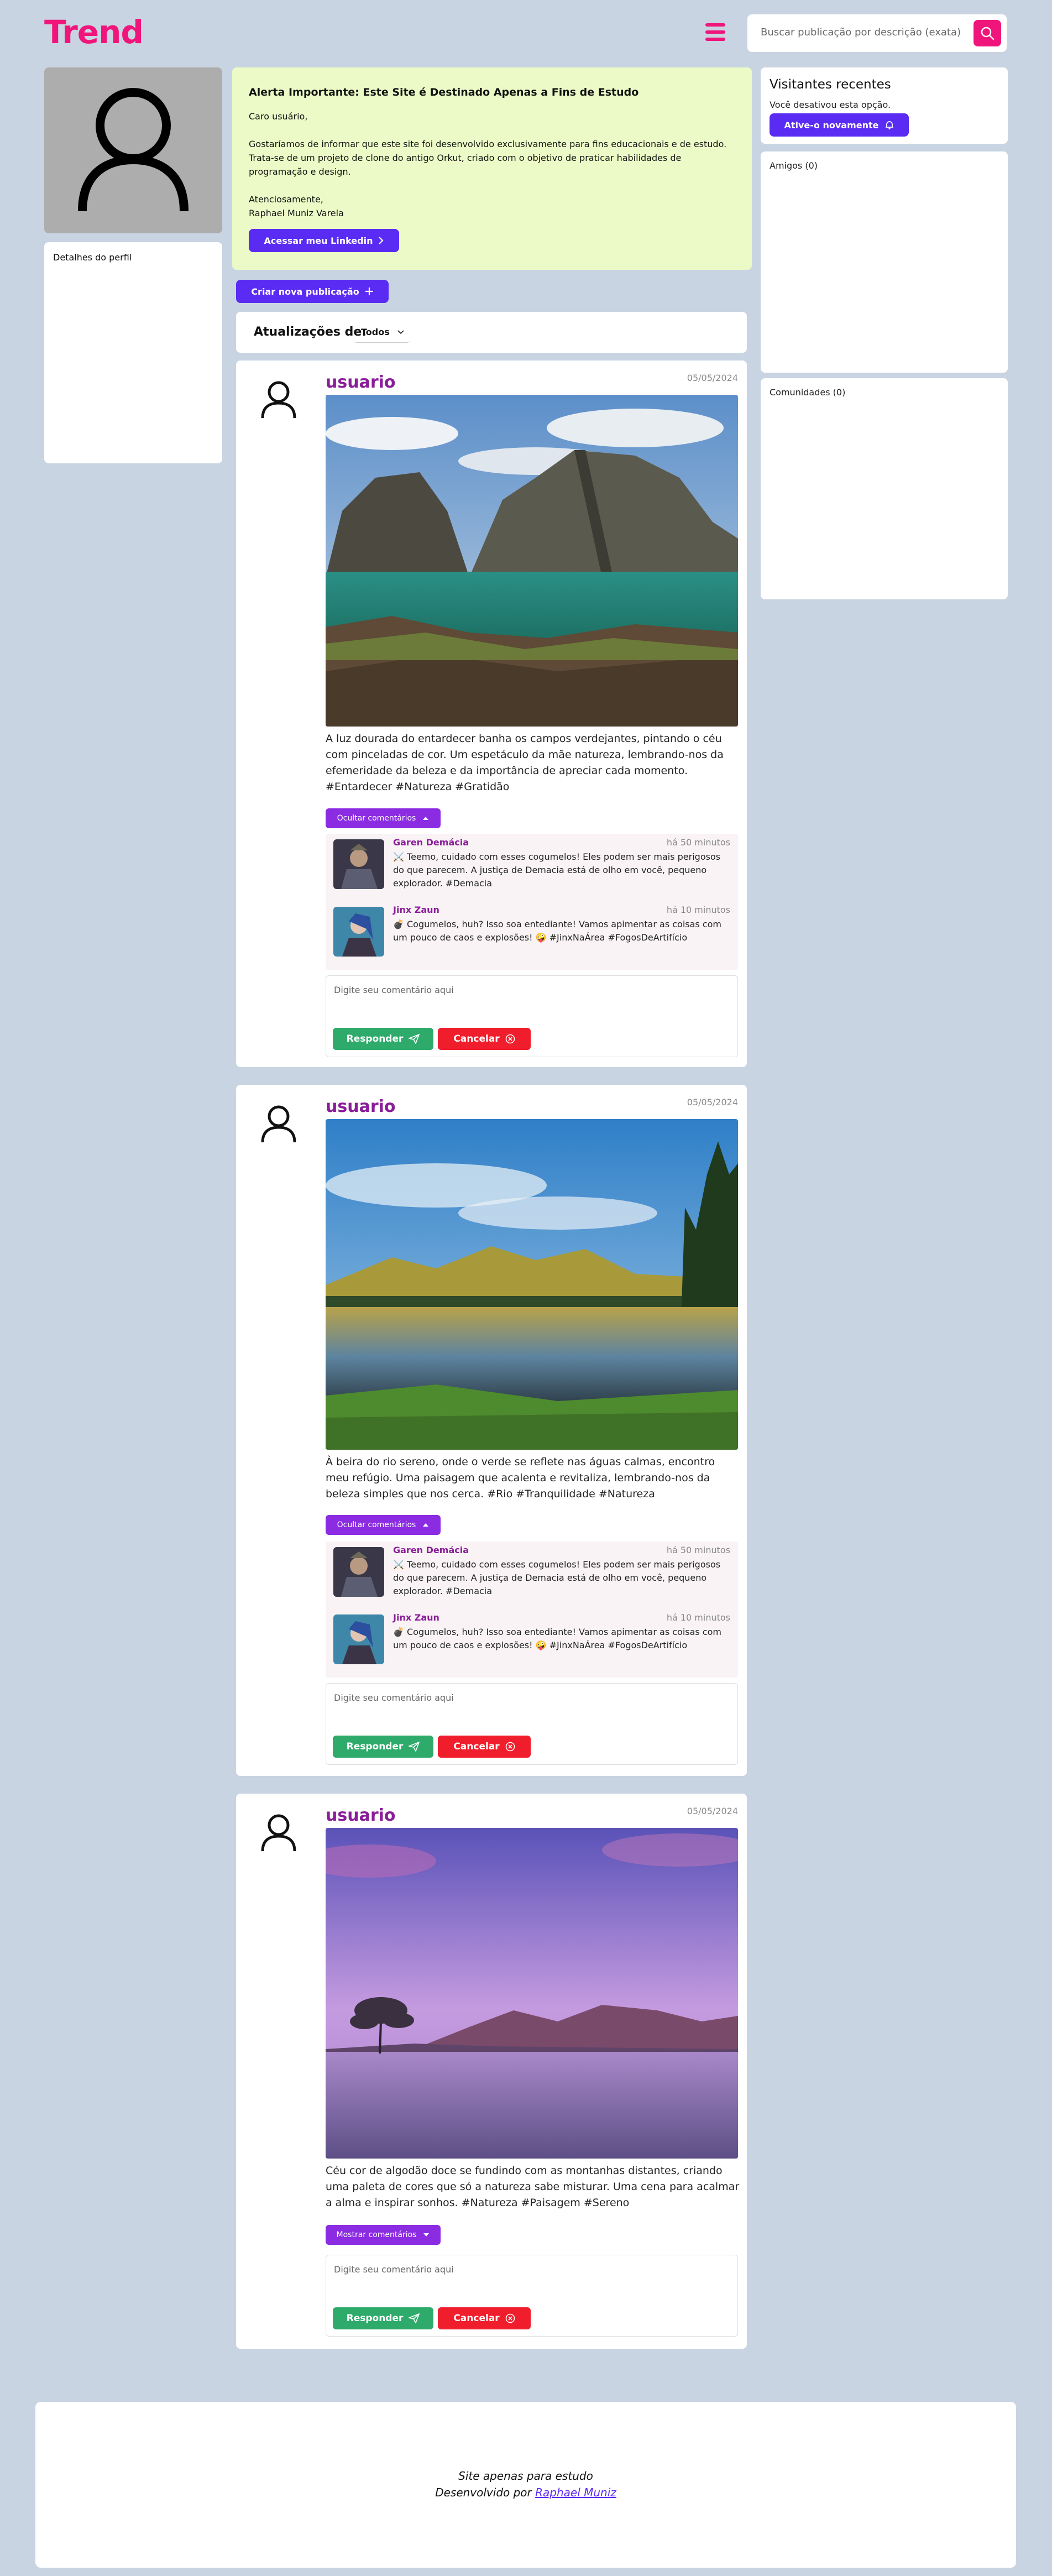  I want to click on caret-down-icon, so click(426, 2235).